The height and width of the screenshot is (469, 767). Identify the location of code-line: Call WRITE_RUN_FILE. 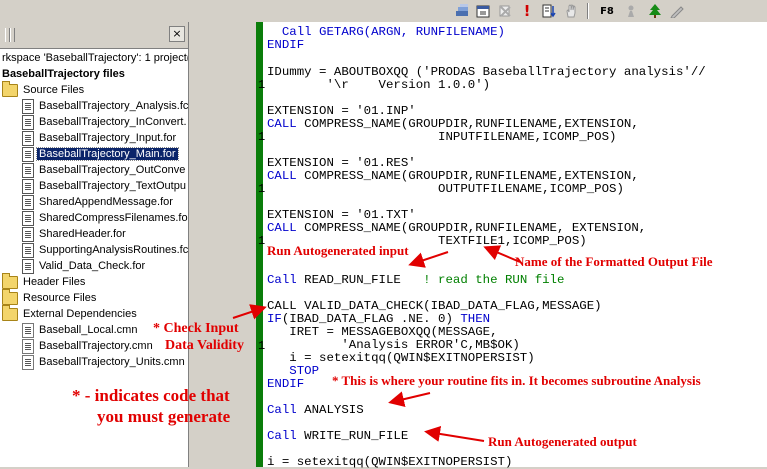
(337, 436).